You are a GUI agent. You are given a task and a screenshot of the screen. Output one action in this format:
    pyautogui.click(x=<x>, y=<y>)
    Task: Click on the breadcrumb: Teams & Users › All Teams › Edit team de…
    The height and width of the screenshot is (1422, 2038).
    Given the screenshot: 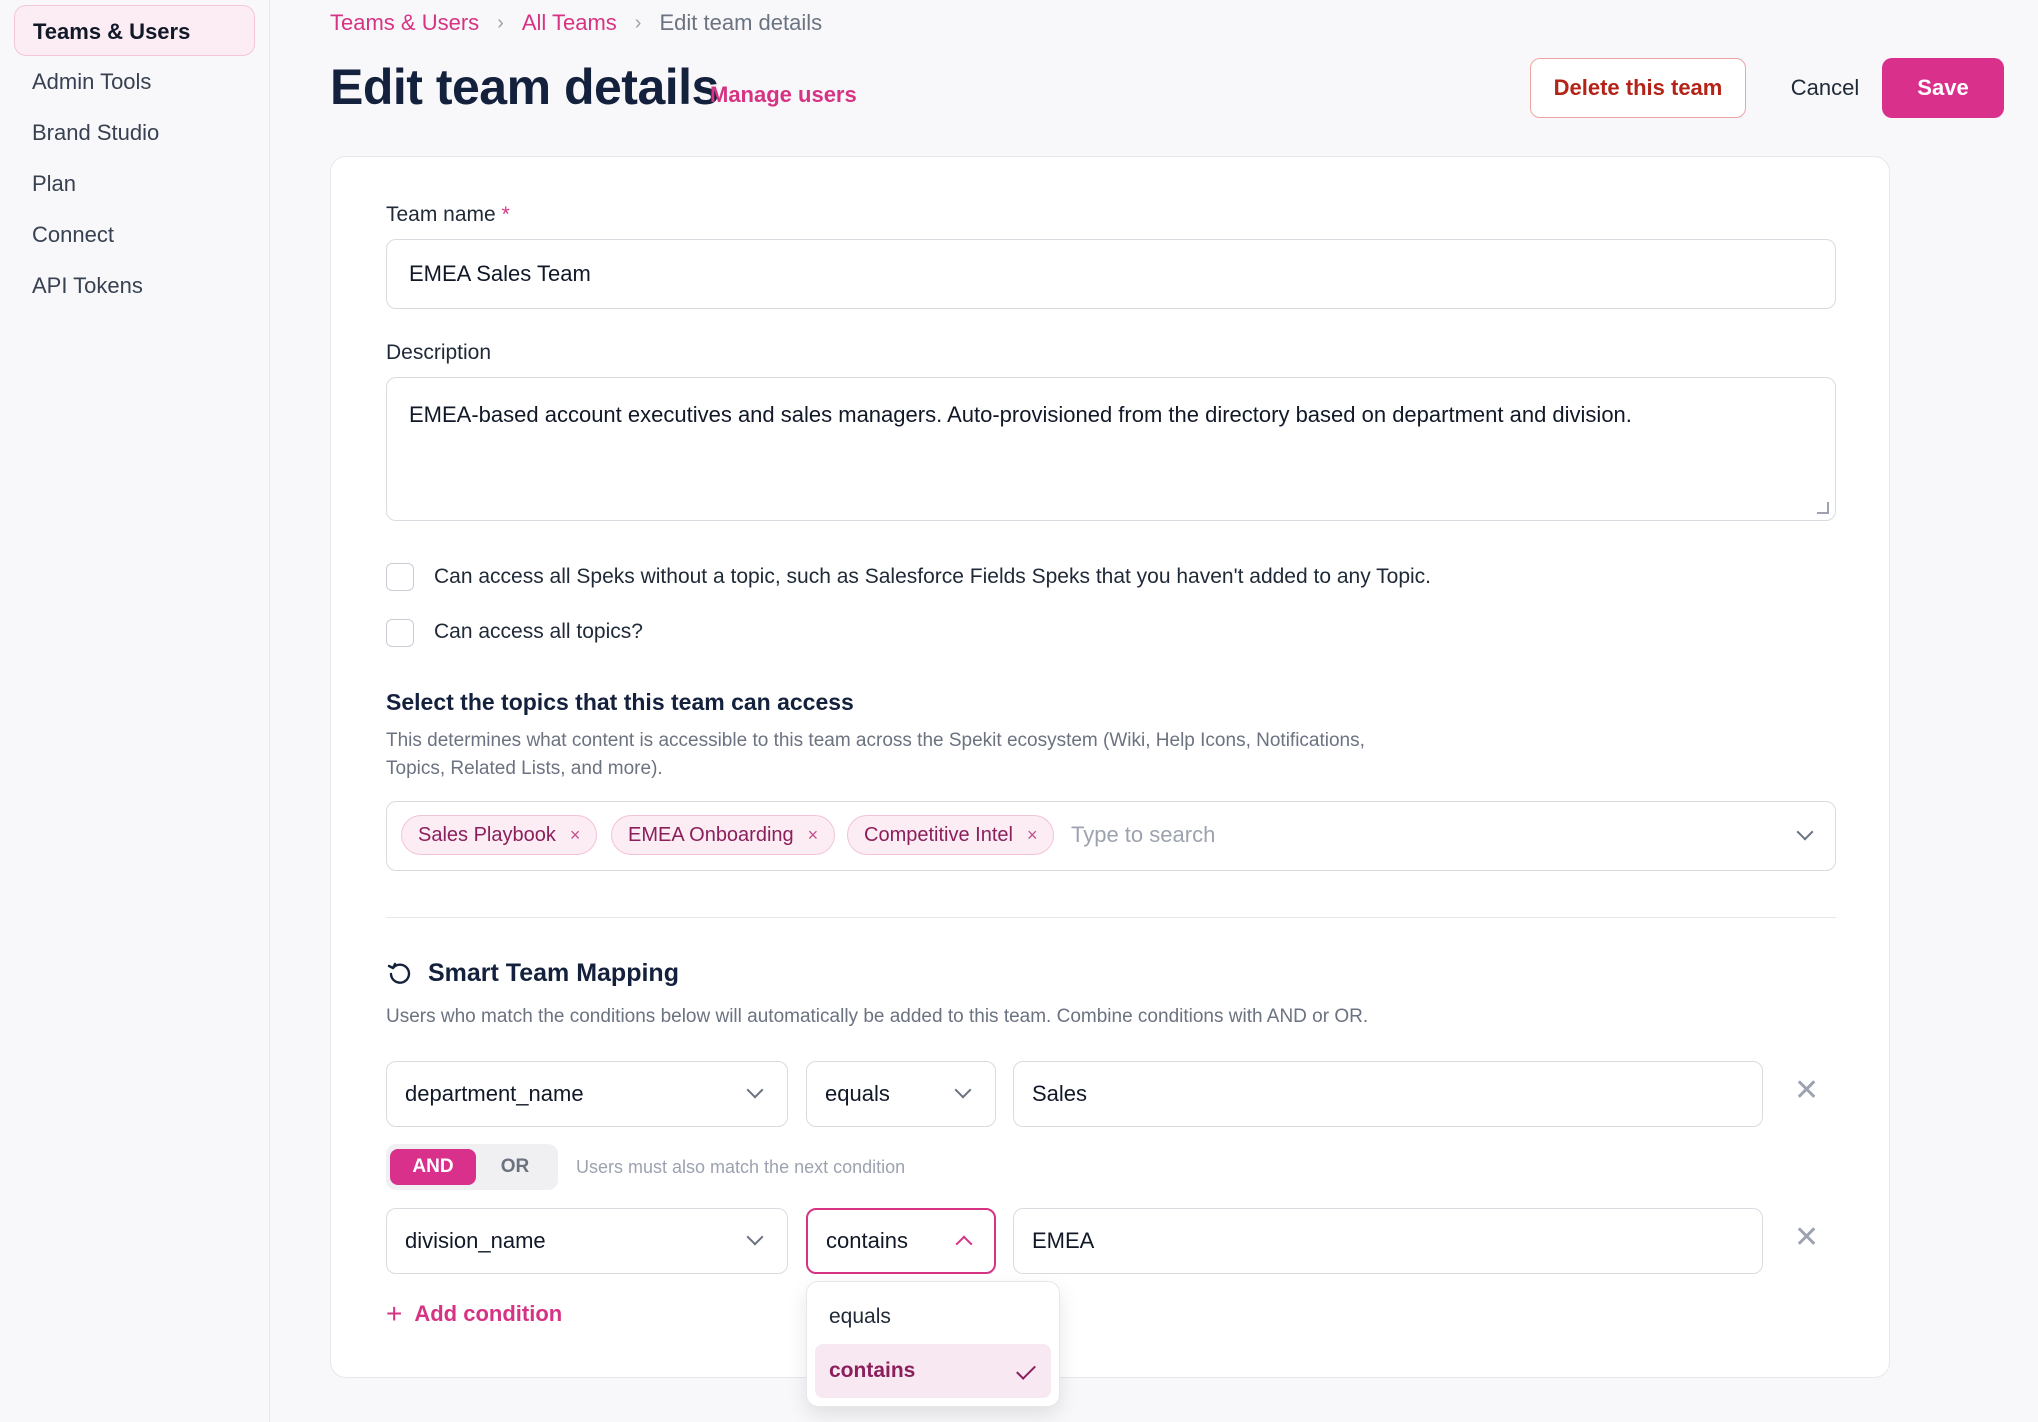 What is the action you would take?
    pyautogui.click(x=576, y=23)
    